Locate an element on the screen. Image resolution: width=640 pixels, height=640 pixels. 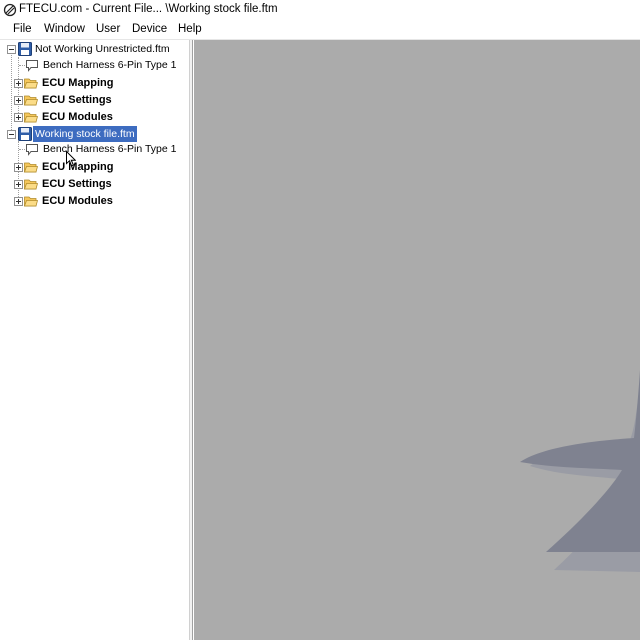
menu-bar: File Window User Device Help is located at coordinates (320, 30).